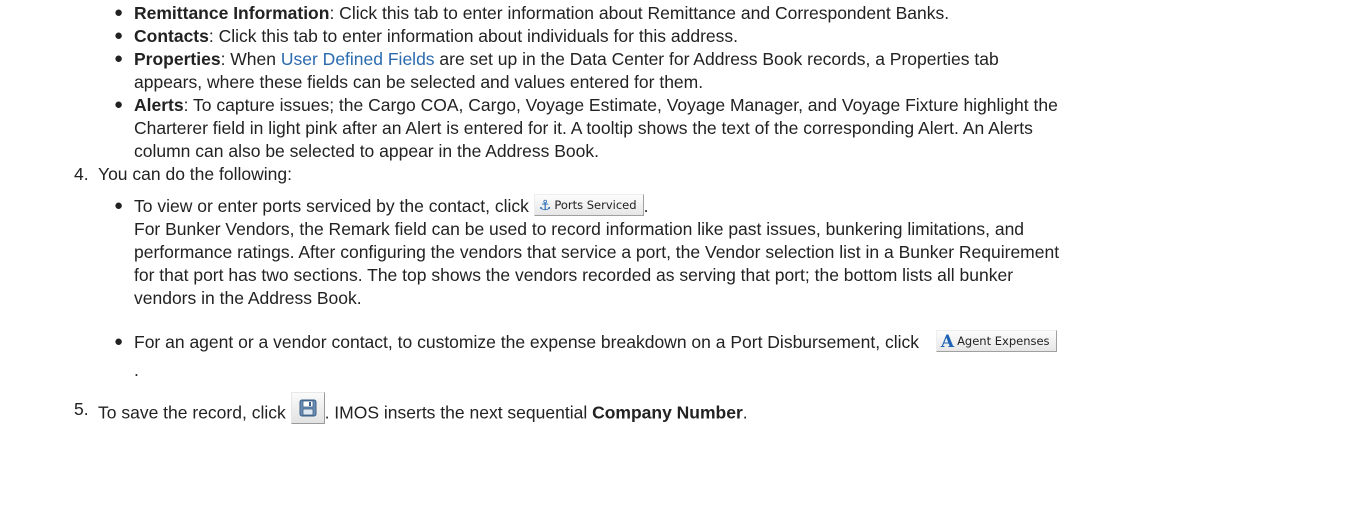  Describe the element at coordinates (136, 370) in the screenshot. I see `item-agent-period: .` at that location.